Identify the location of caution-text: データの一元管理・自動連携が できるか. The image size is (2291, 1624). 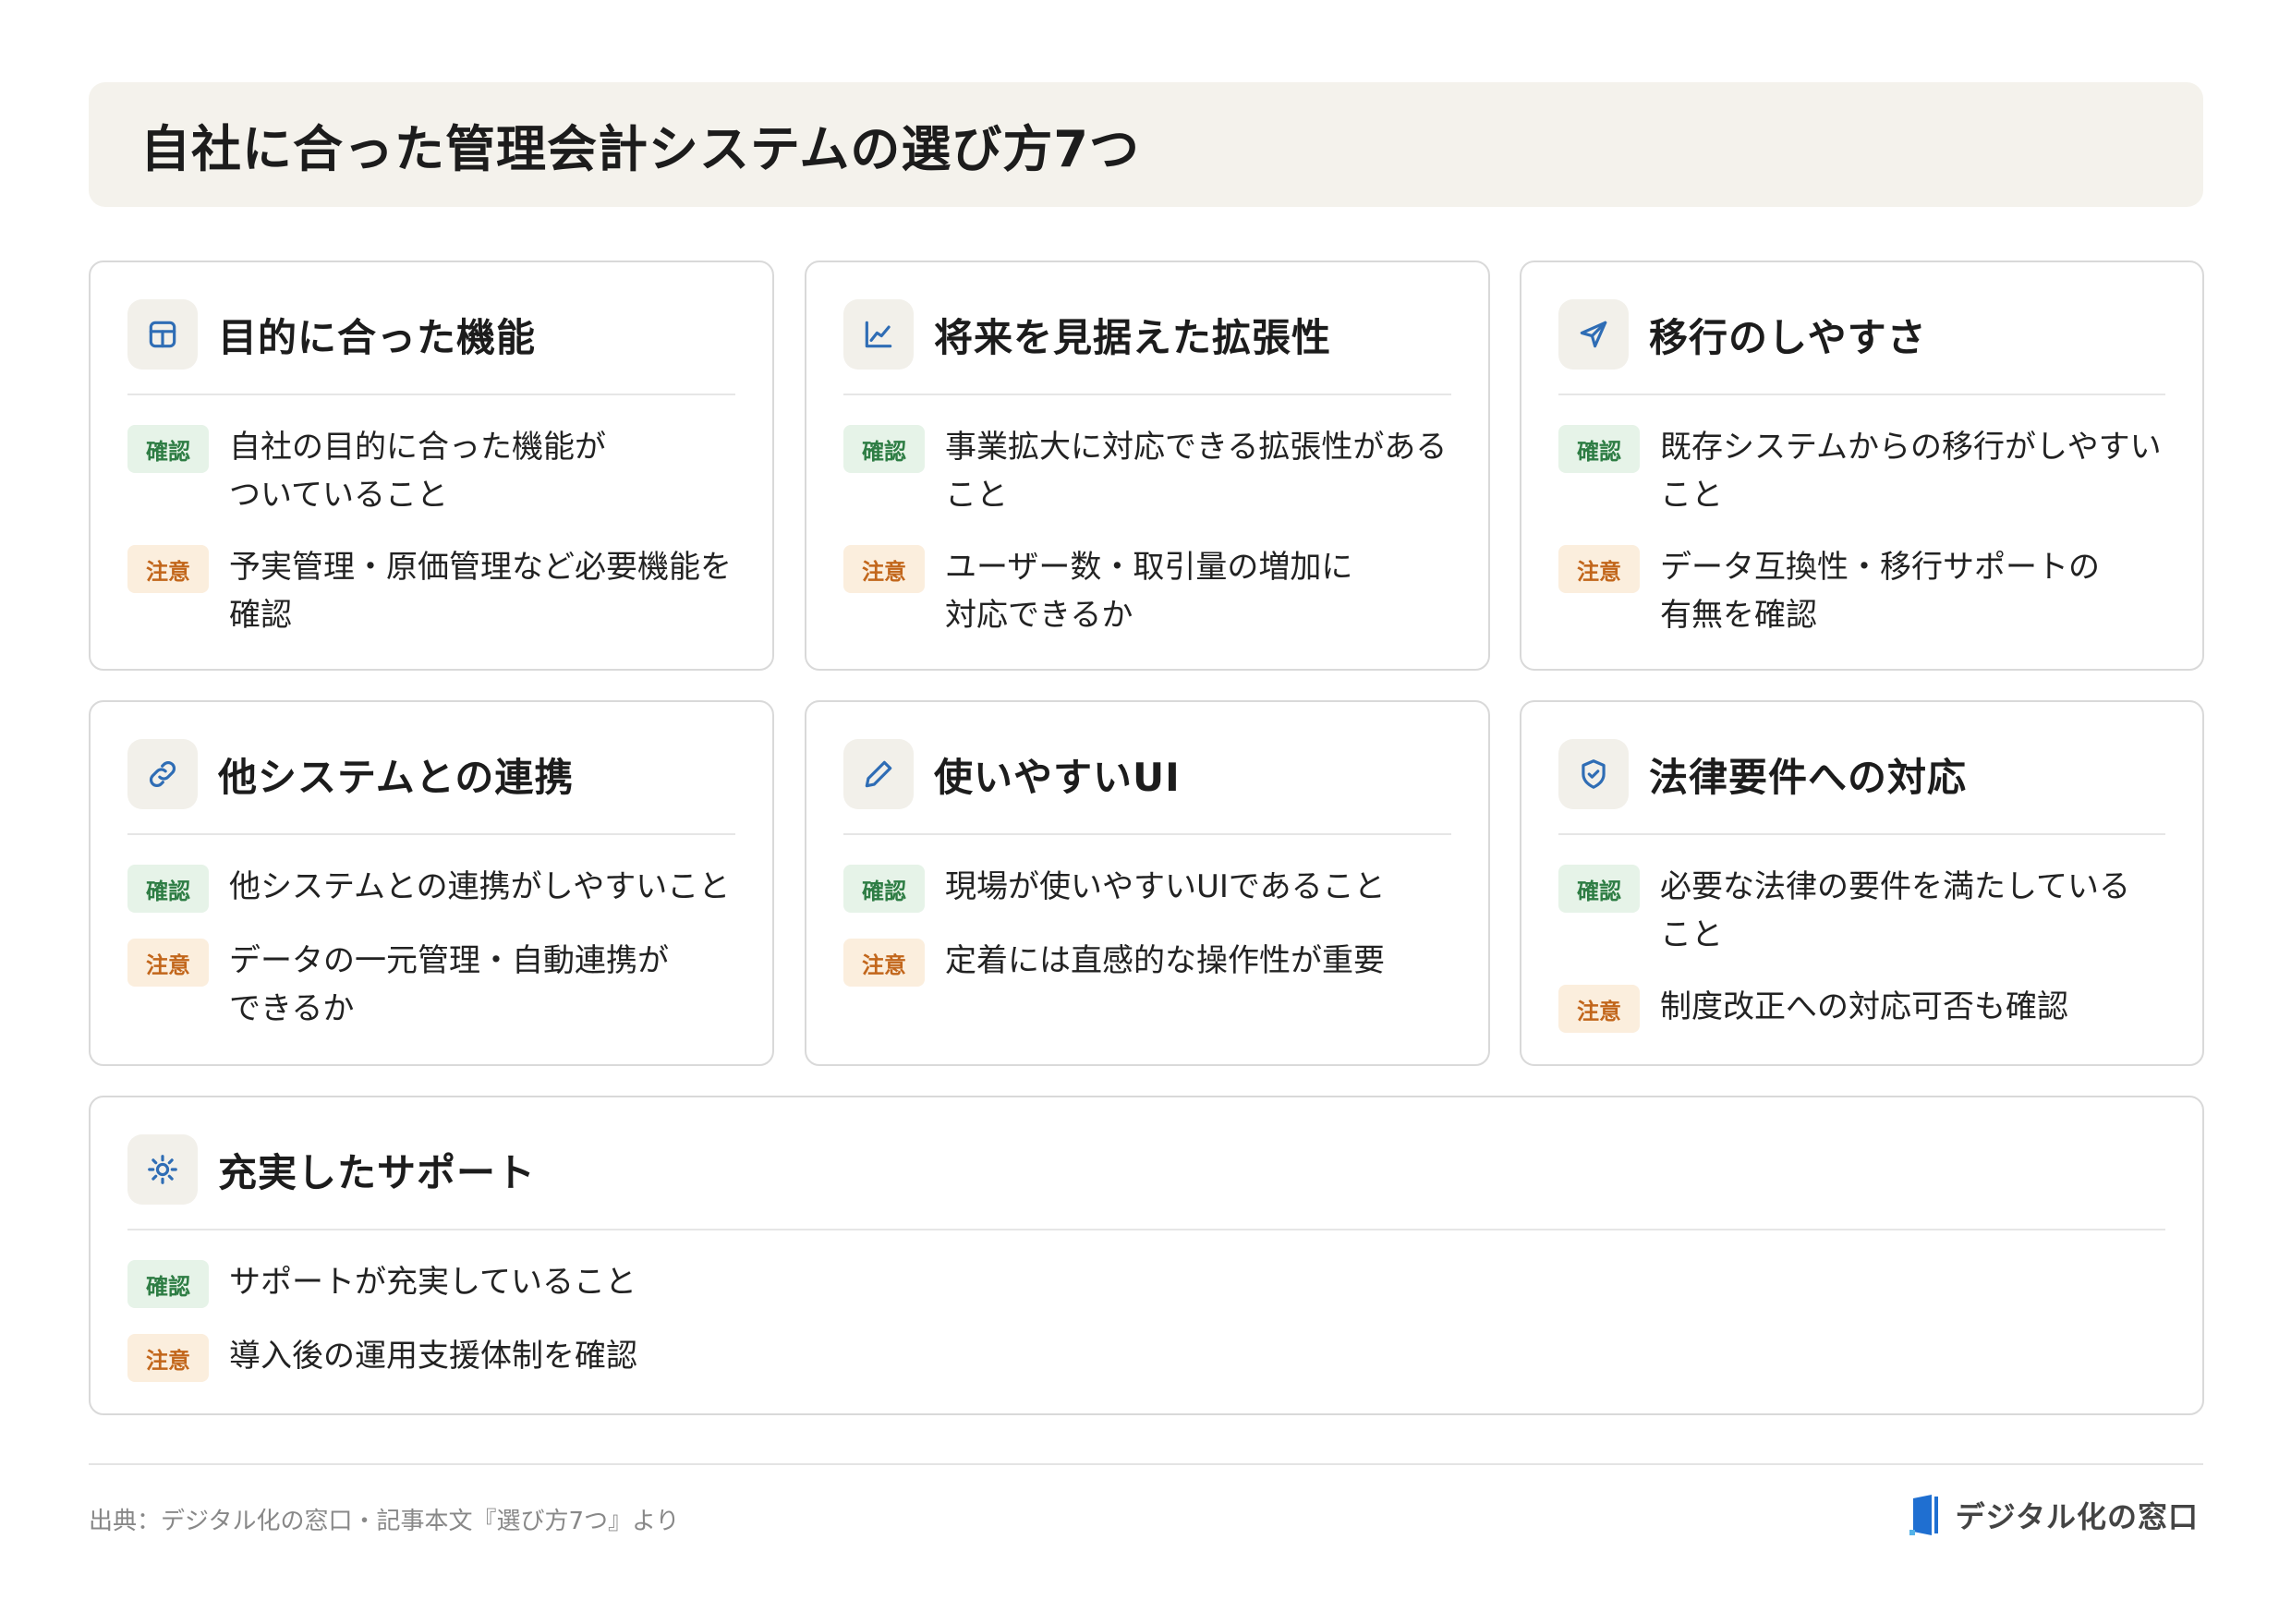
(449, 984).